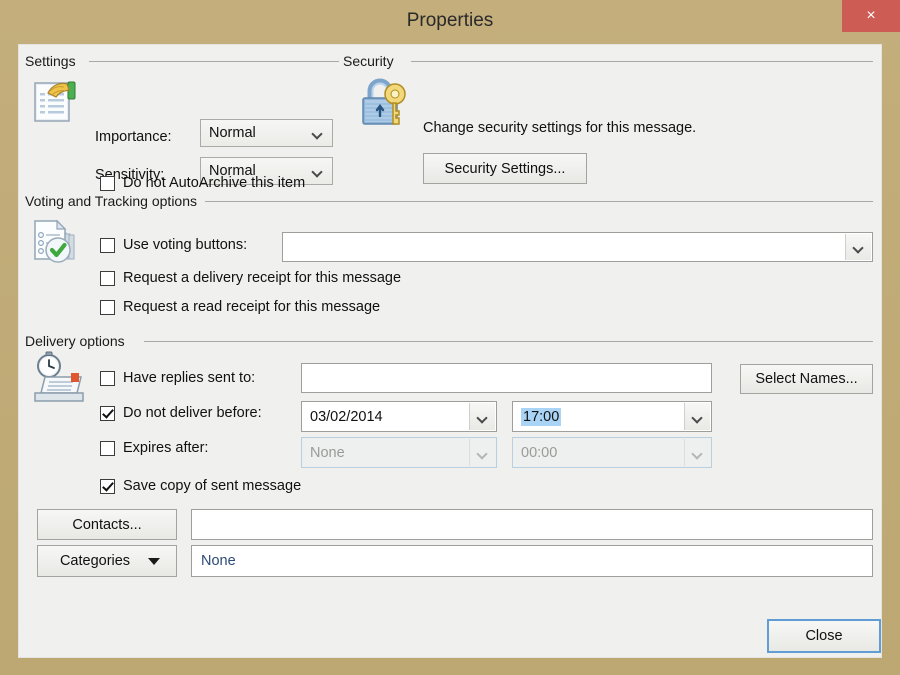 The height and width of the screenshot is (675, 900). What do you see at coordinates (57, 244) in the screenshot?
I see `checklist-check-icon` at bounding box center [57, 244].